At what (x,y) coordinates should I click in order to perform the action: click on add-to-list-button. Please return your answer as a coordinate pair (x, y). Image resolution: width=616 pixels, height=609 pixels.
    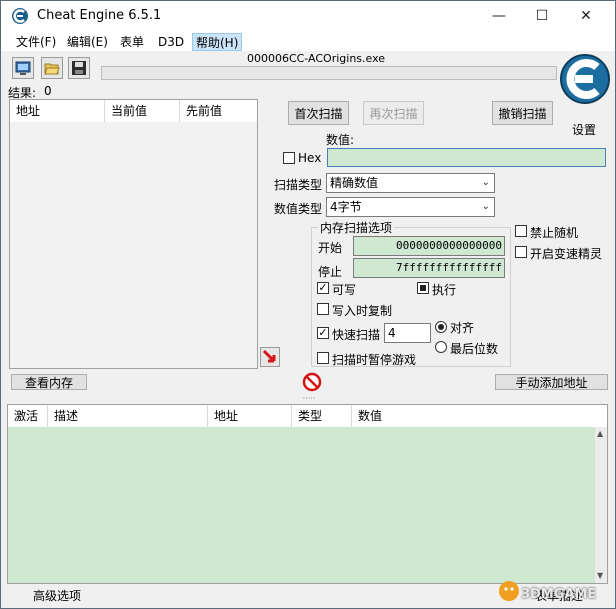
    Looking at the image, I should click on (270, 357).